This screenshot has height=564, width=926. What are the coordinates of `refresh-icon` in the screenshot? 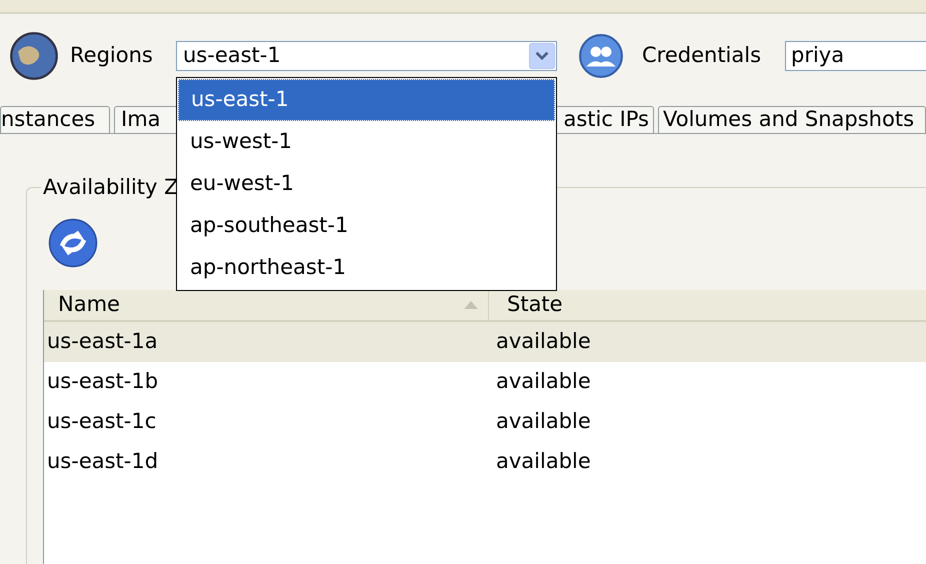 It's located at (73, 243).